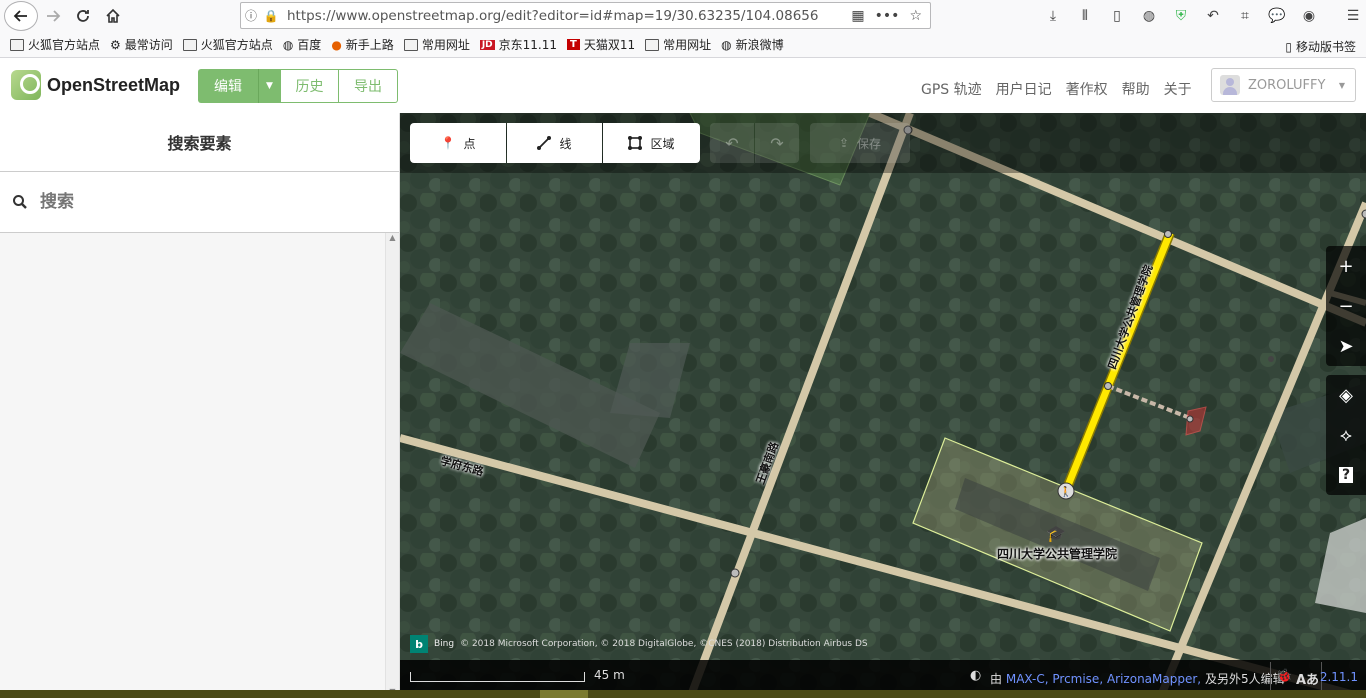 The width and height of the screenshot is (1366, 698). What do you see at coordinates (951, 89) in the screenshot?
I see `gps-traces-link: GPS 轨迹` at bounding box center [951, 89].